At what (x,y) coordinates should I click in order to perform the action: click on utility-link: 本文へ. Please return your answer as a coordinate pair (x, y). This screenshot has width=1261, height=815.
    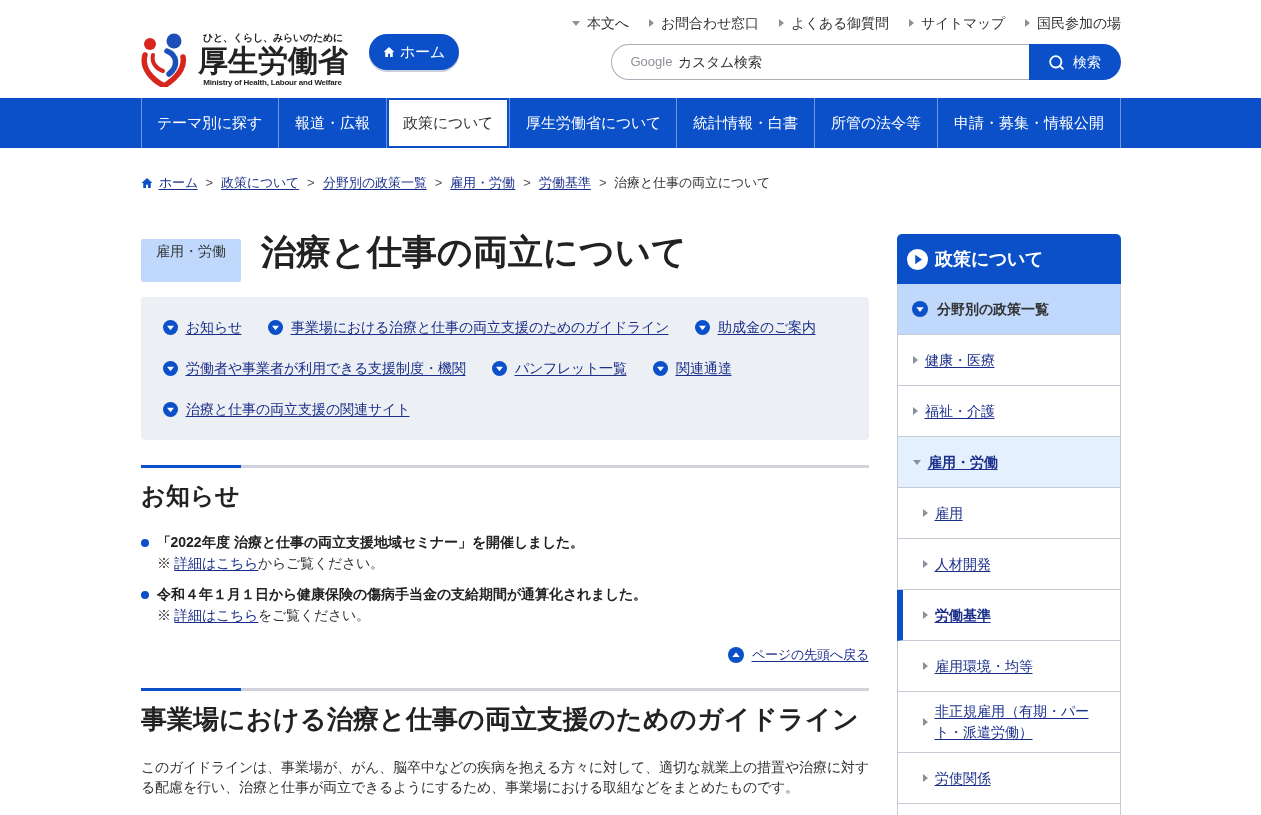
    Looking at the image, I should click on (600, 23).